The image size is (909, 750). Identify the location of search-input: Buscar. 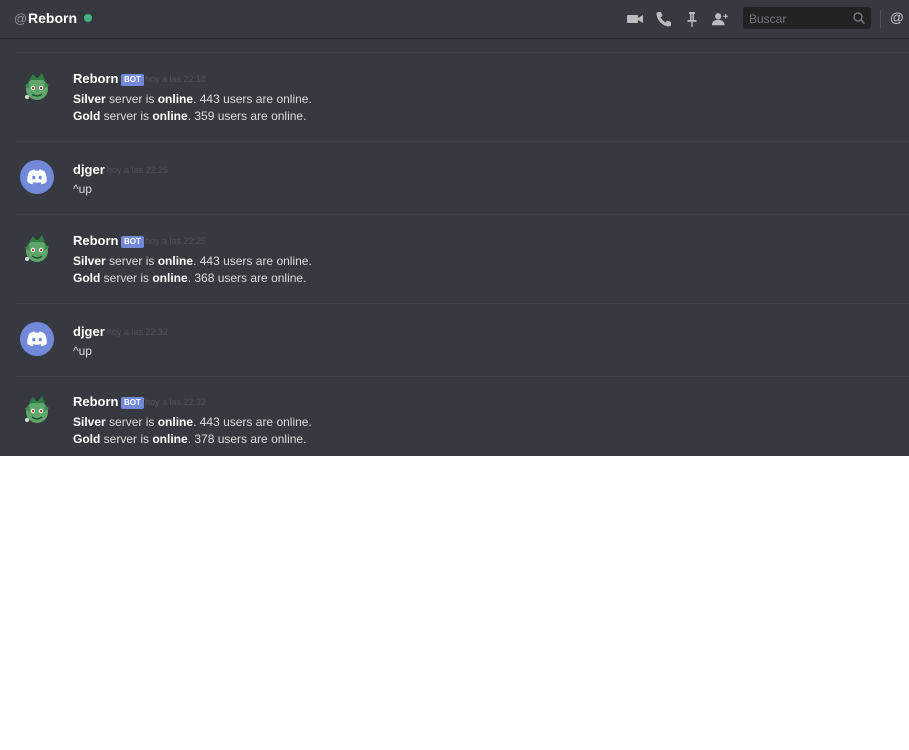
(807, 18).